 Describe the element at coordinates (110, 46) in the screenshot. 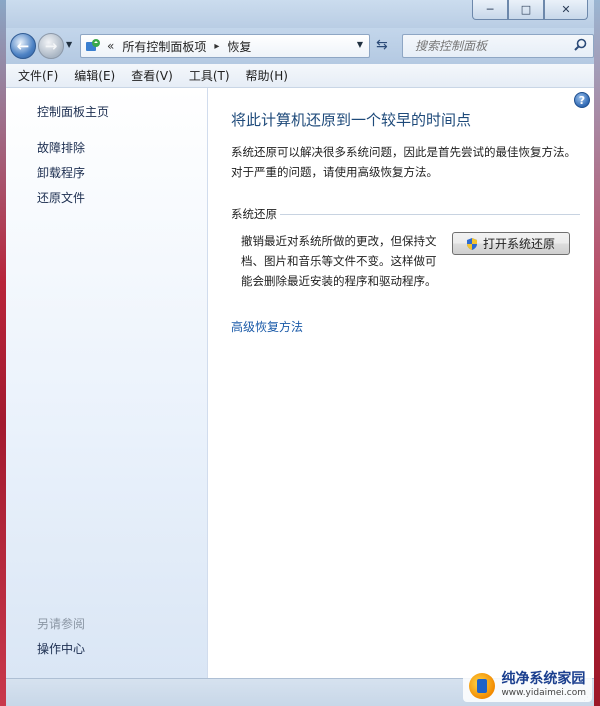

I see `breadcrumb-overflow-icon: «` at that location.